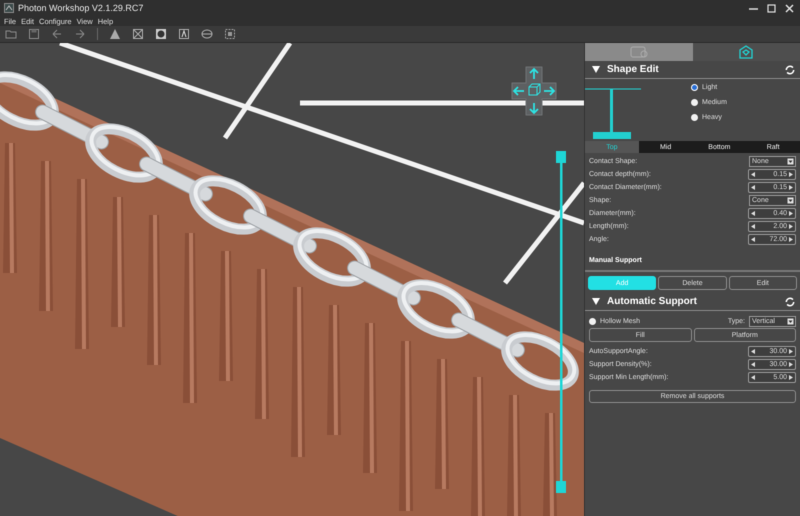 Image resolution: width=800 pixels, height=516 pixels. I want to click on layer-range-slider, so click(561, 322).